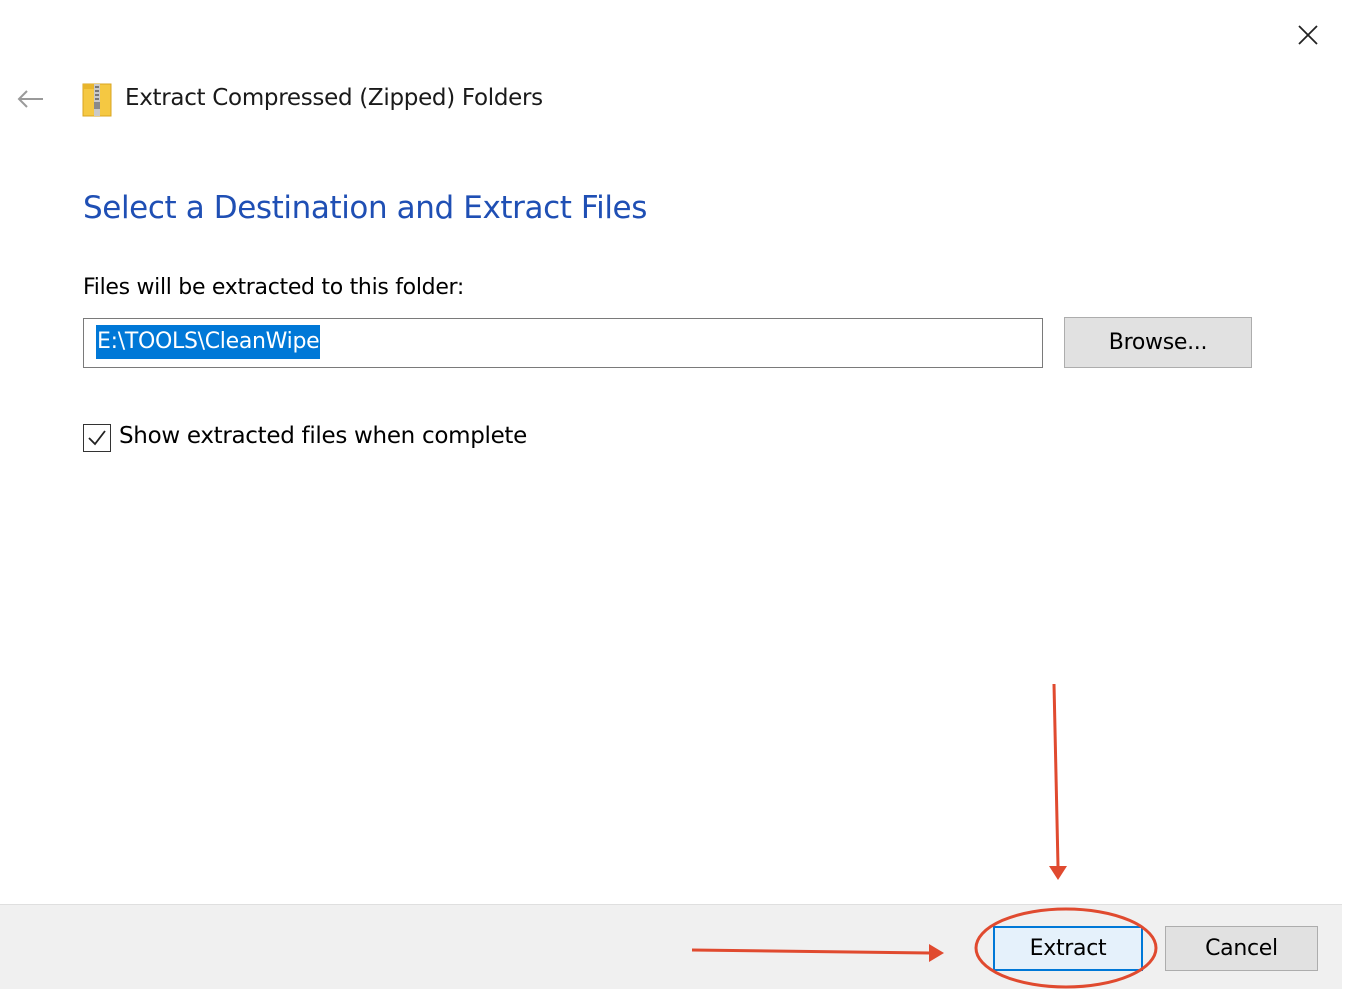 This screenshot has height=989, width=1345. What do you see at coordinates (274, 287) in the screenshot?
I see `destination-label: Files will be extracted to this folder:` at bounding box center [274, 287].